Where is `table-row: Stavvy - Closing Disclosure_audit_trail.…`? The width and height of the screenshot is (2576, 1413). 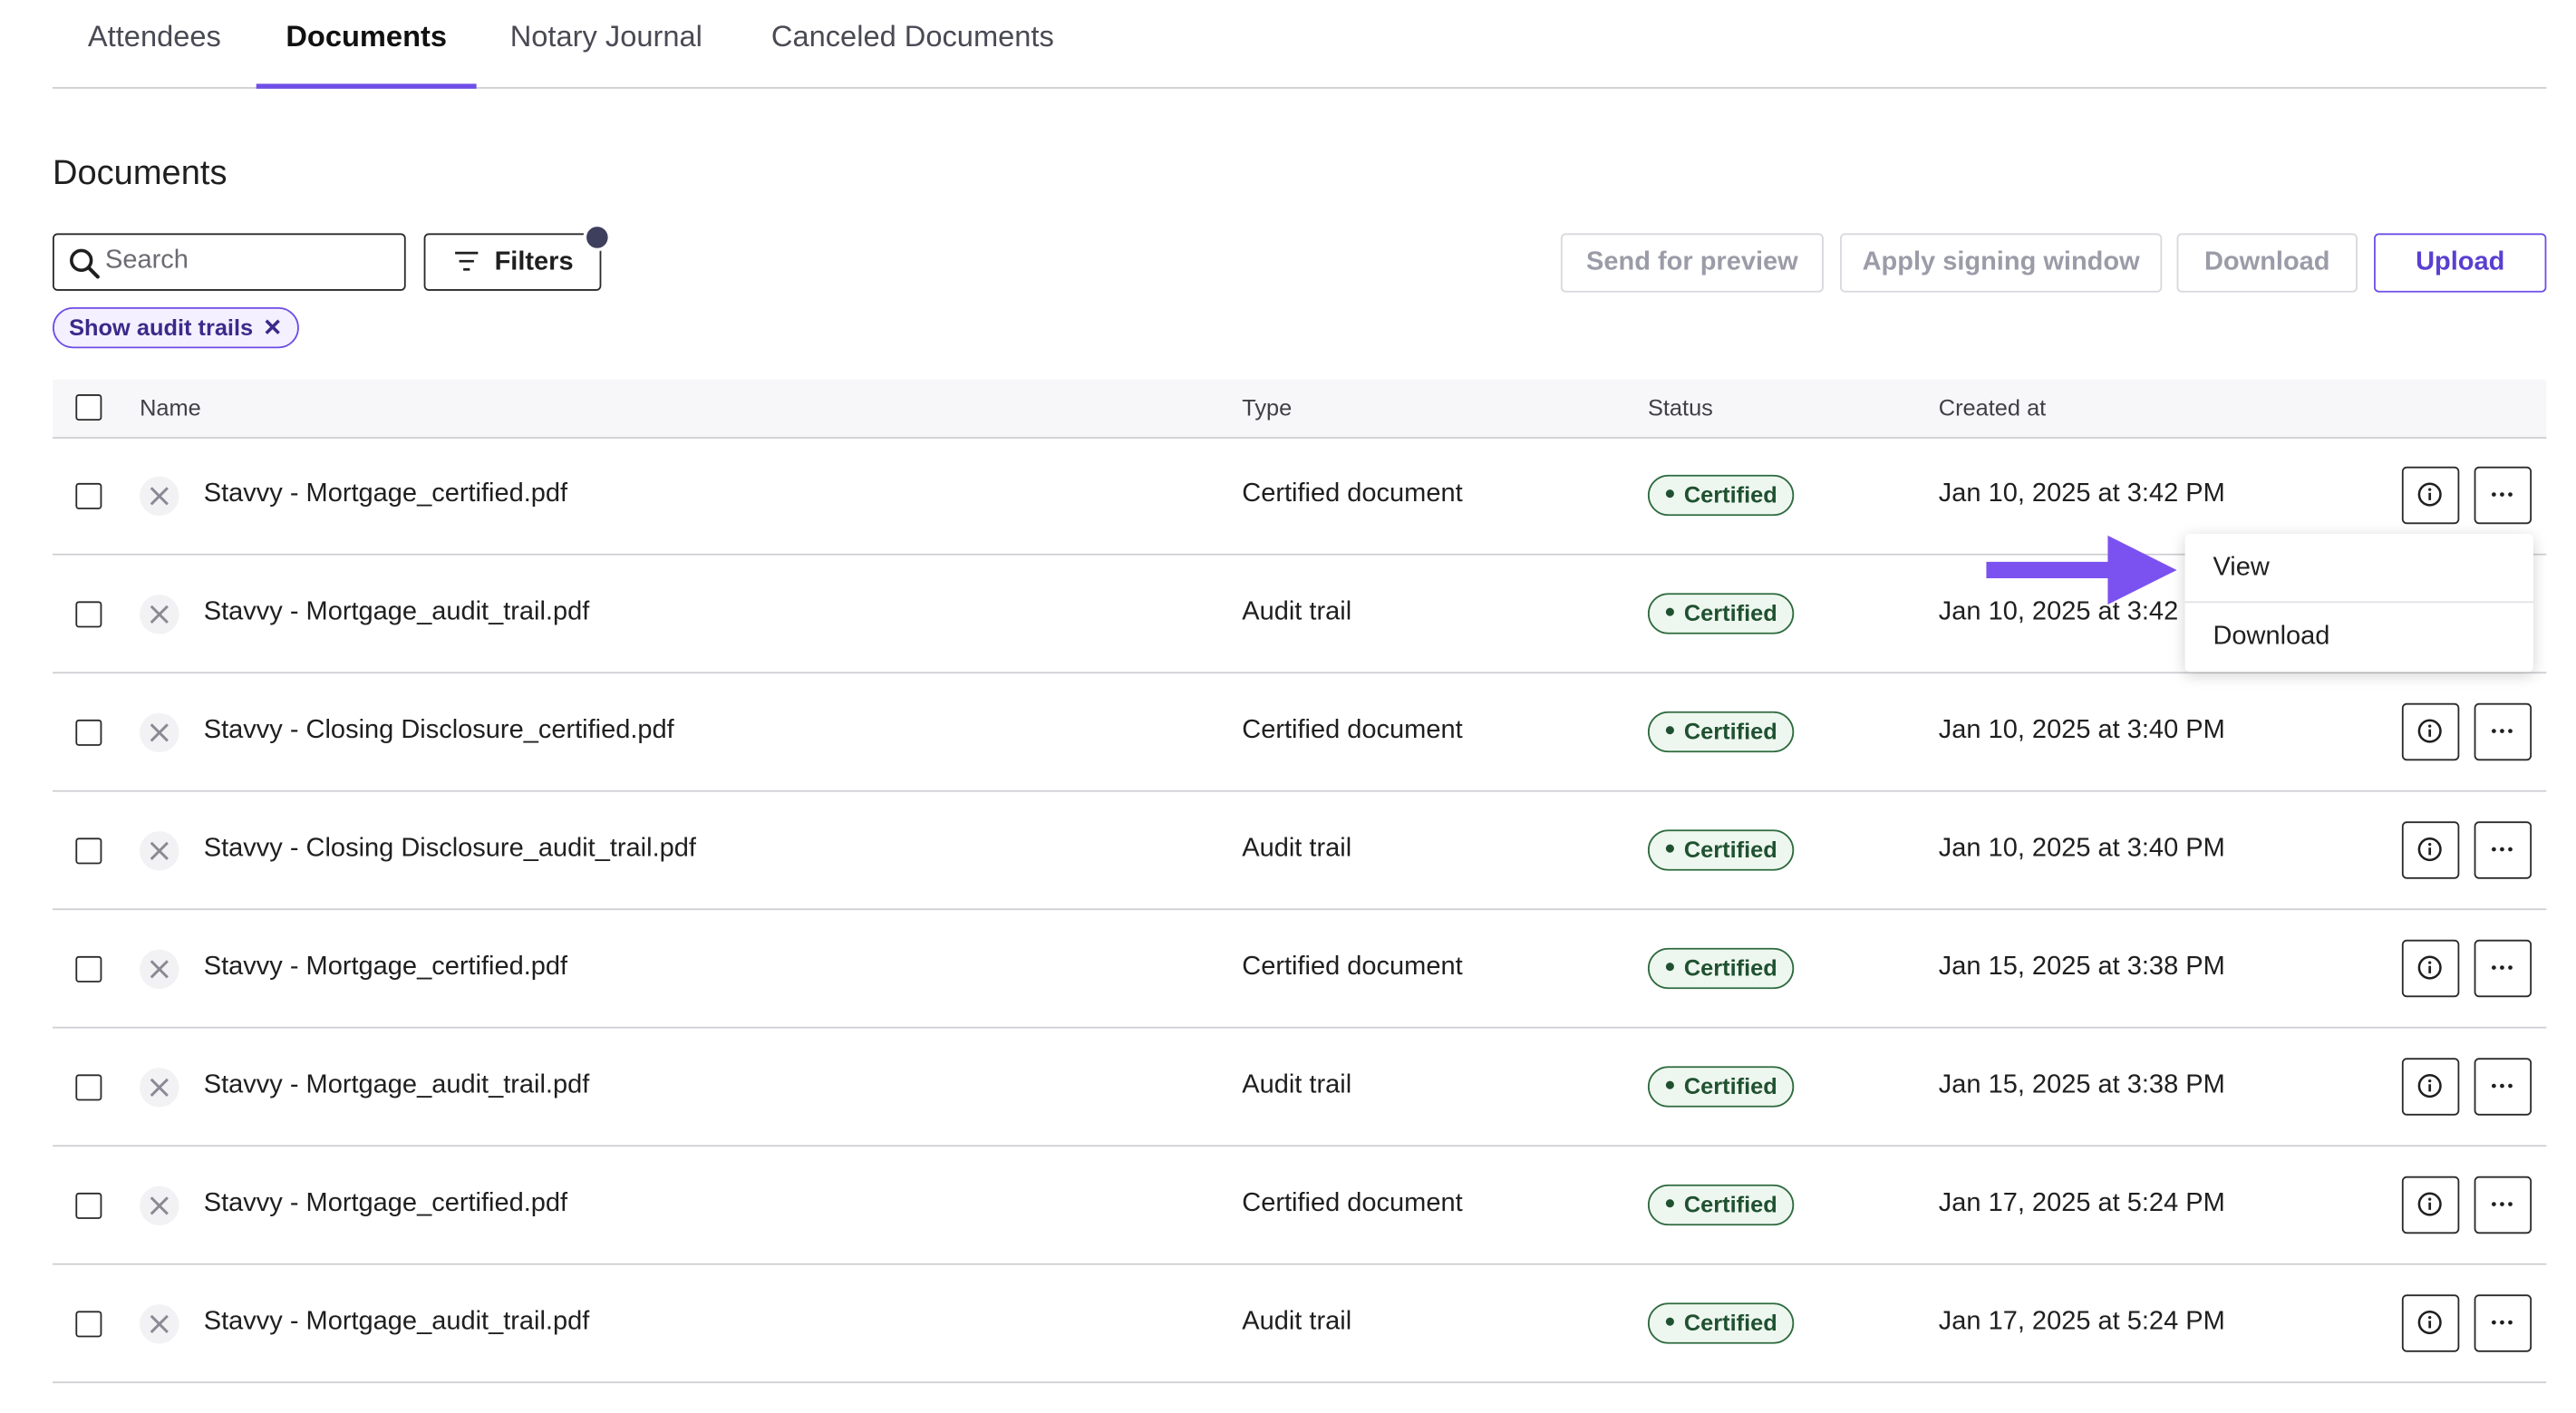 table-row: Stavvy - Closing Disclosure_audit_trail.… is located at coordinates (1300, 851).